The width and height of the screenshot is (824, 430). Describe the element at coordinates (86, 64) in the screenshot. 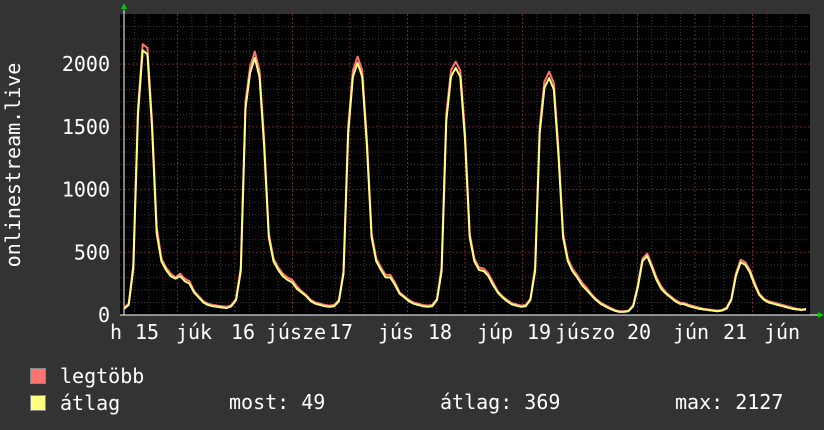

I see `y-tick-label: 2000` at that location.